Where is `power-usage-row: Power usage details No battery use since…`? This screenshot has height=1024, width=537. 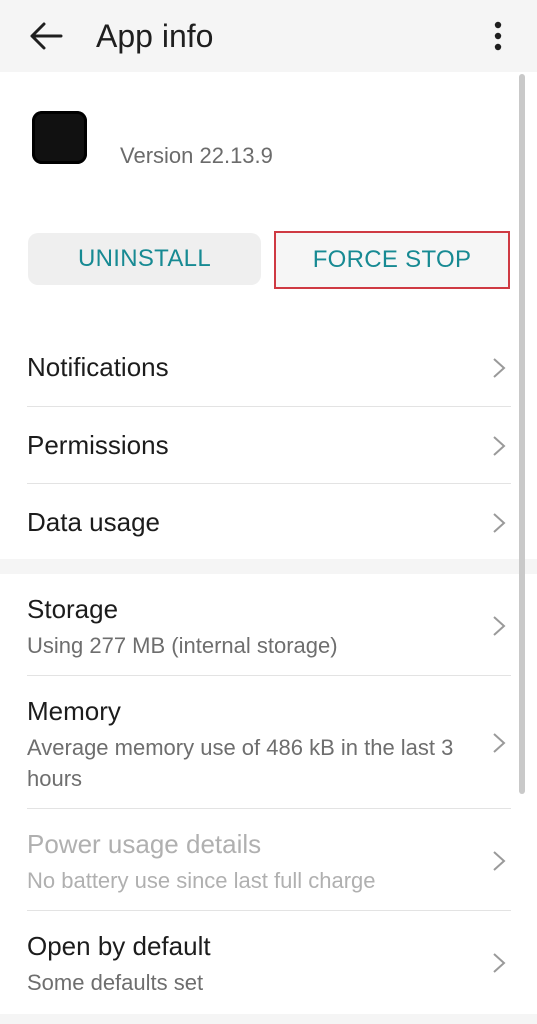
power-usage-row: Power usage details No battery use since… is located at coordinates (268, 859).